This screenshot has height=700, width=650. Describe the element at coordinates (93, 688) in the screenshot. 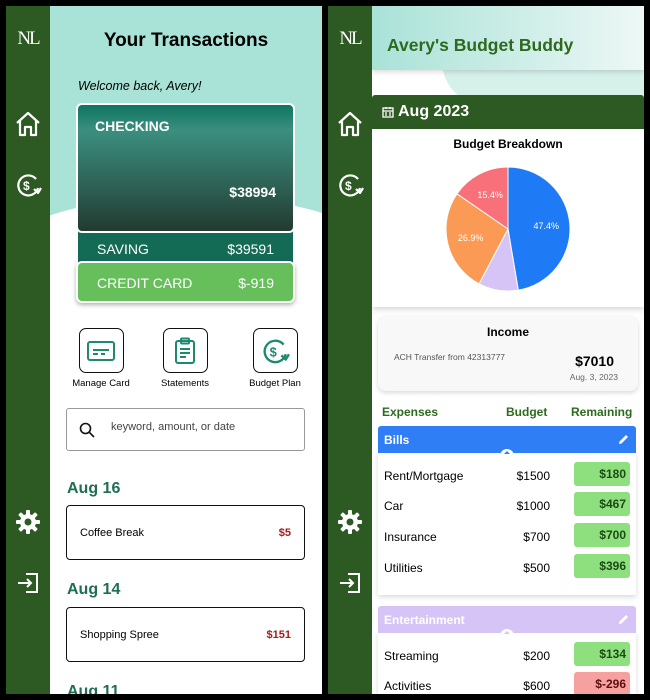

I see `date-heading: Aug 11` at that location.